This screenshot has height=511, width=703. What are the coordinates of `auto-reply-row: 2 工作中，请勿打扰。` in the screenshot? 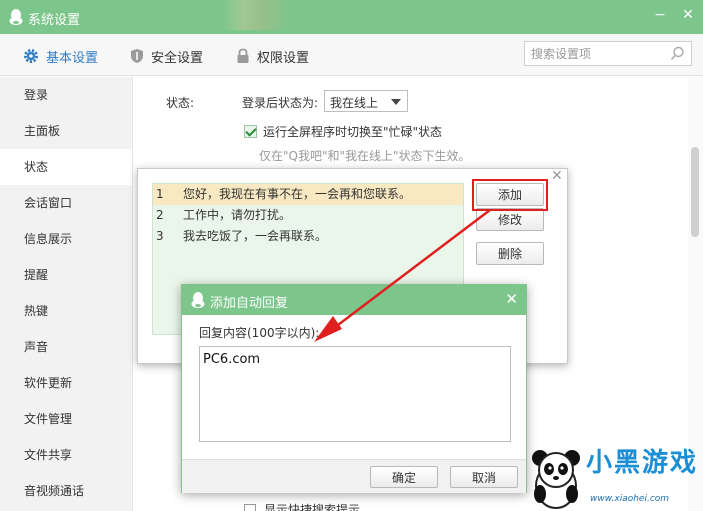 It's located at (308, 215).